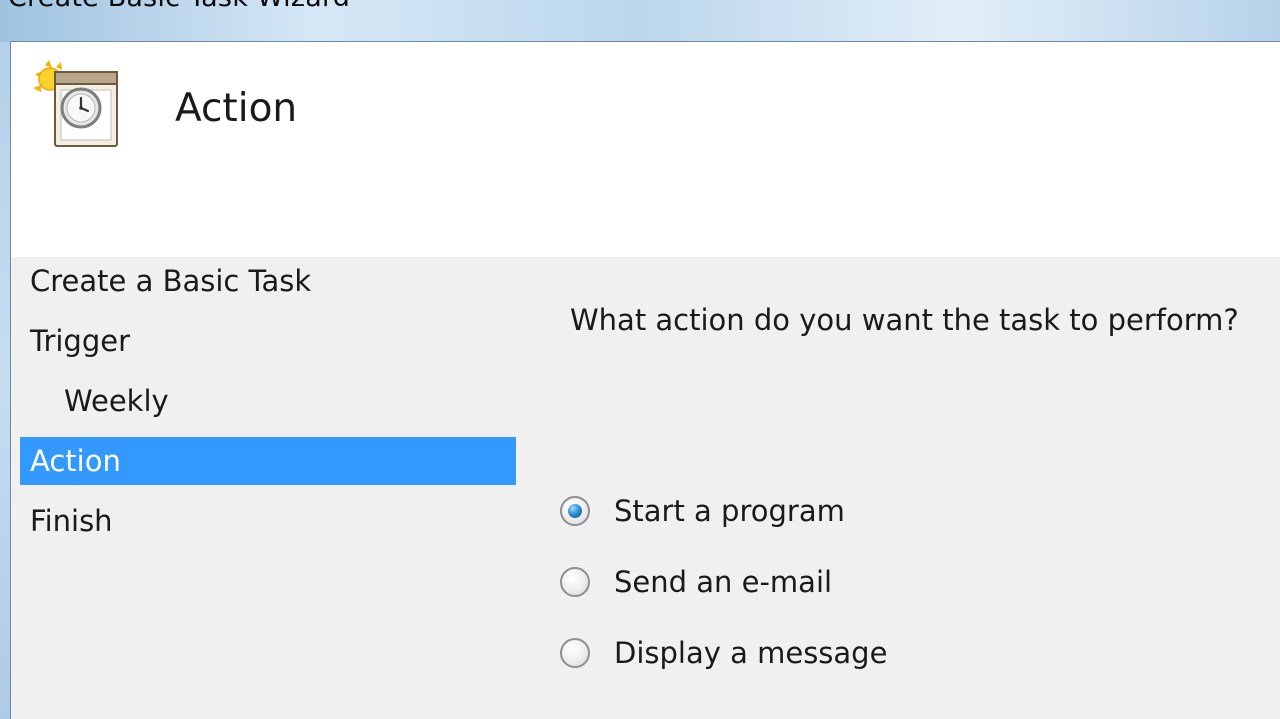  I want to click on step-finish: Finish, so click(268, 521).